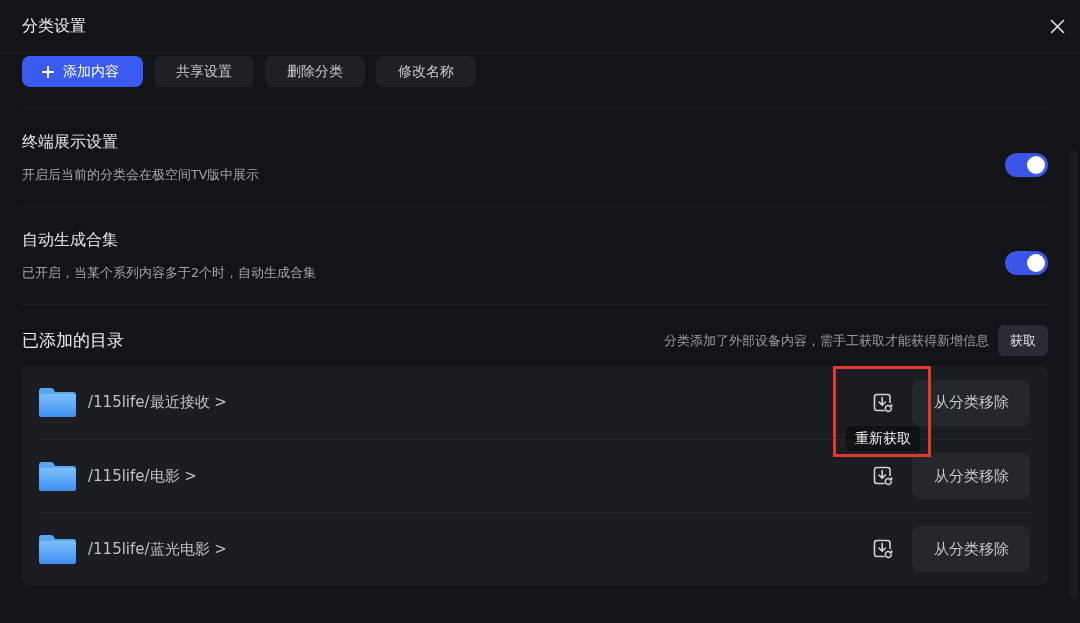  What do you see at coordinates (883, 438) in the screenshot?
I see `tooltip: 重新获取` at bounding box center [883, 438].